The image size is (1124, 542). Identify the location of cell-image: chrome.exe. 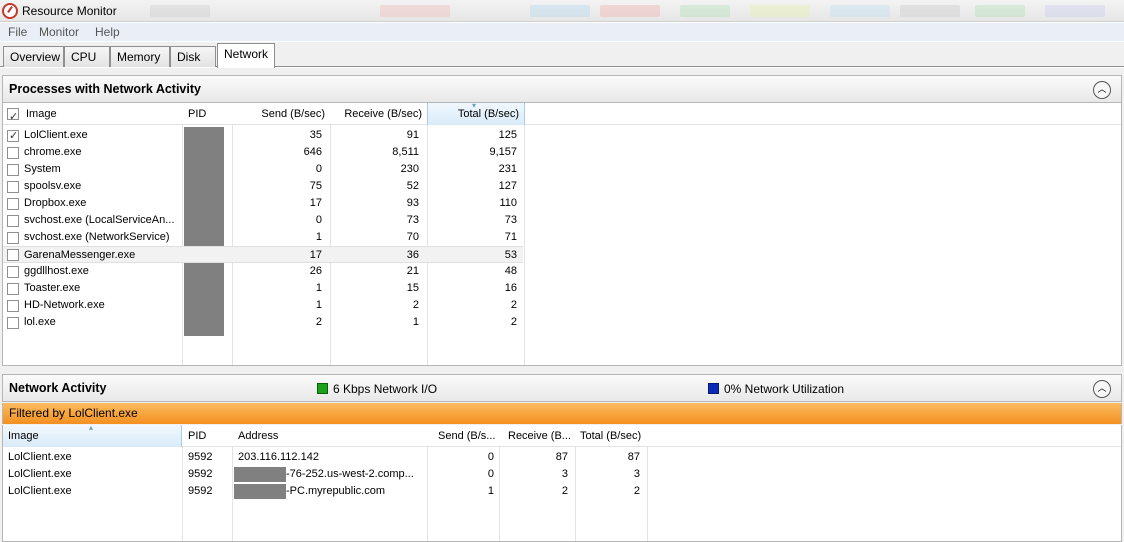
(53, 152).